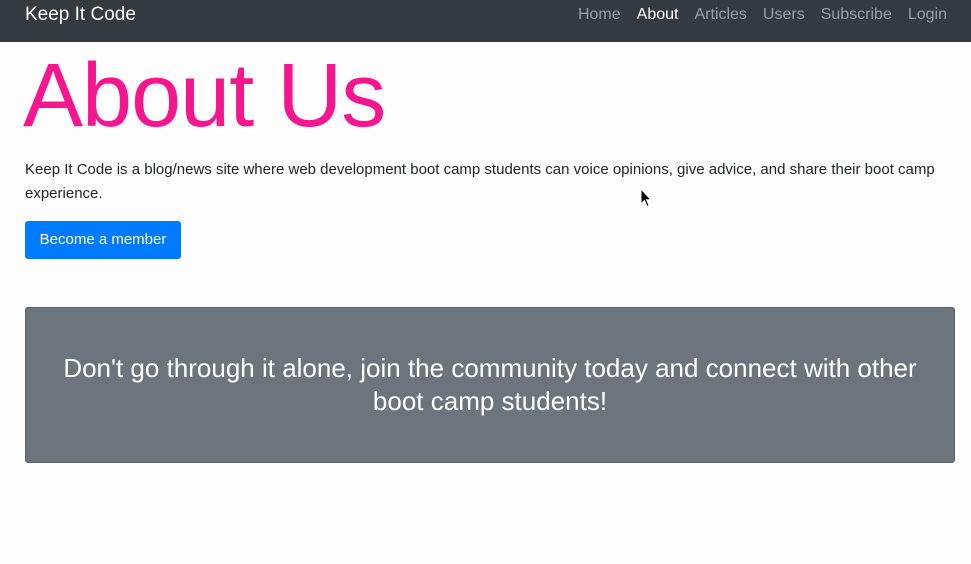 This screenshot has height=564, width=971. Describe the element at coordinates (80, 15) in the screenshot. I see `brand-link: Keep It Code` at that location.